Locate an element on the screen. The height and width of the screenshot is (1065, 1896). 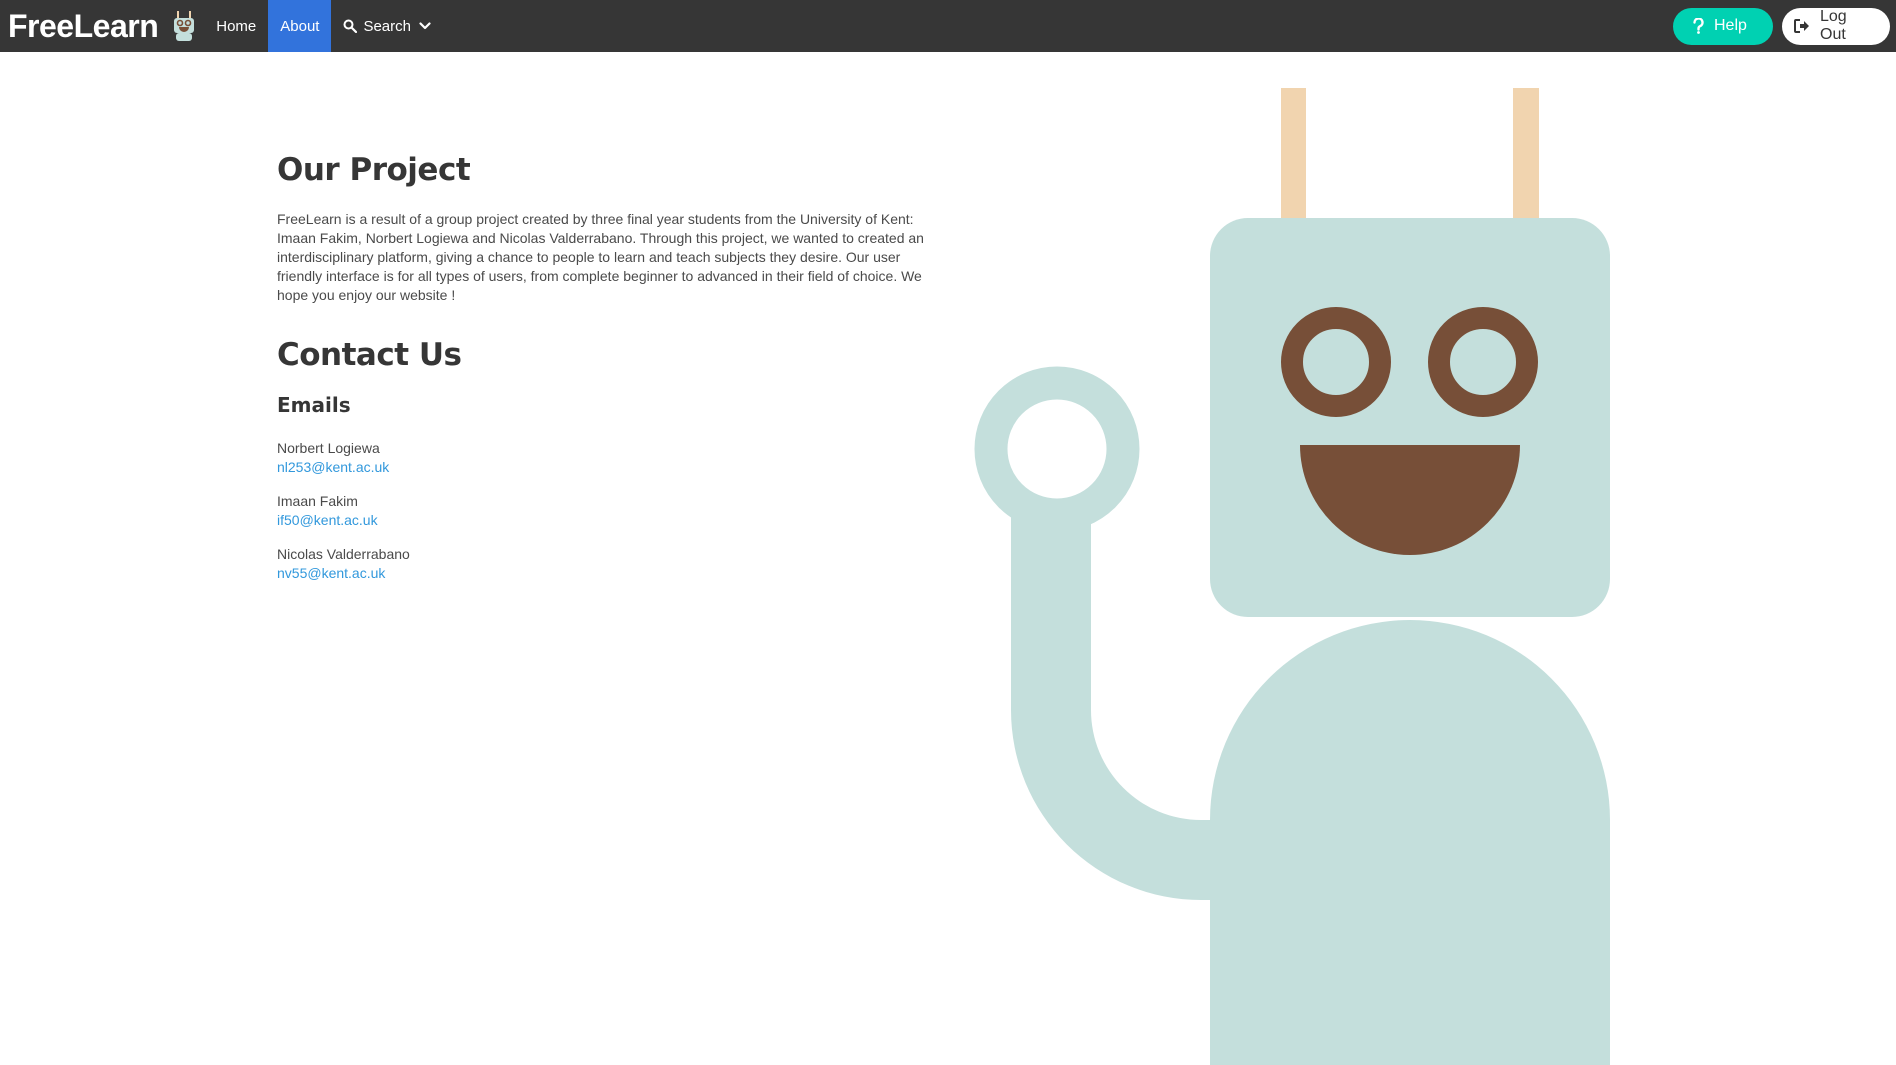
chevron-down-icon is located at coordinates (425, 26).